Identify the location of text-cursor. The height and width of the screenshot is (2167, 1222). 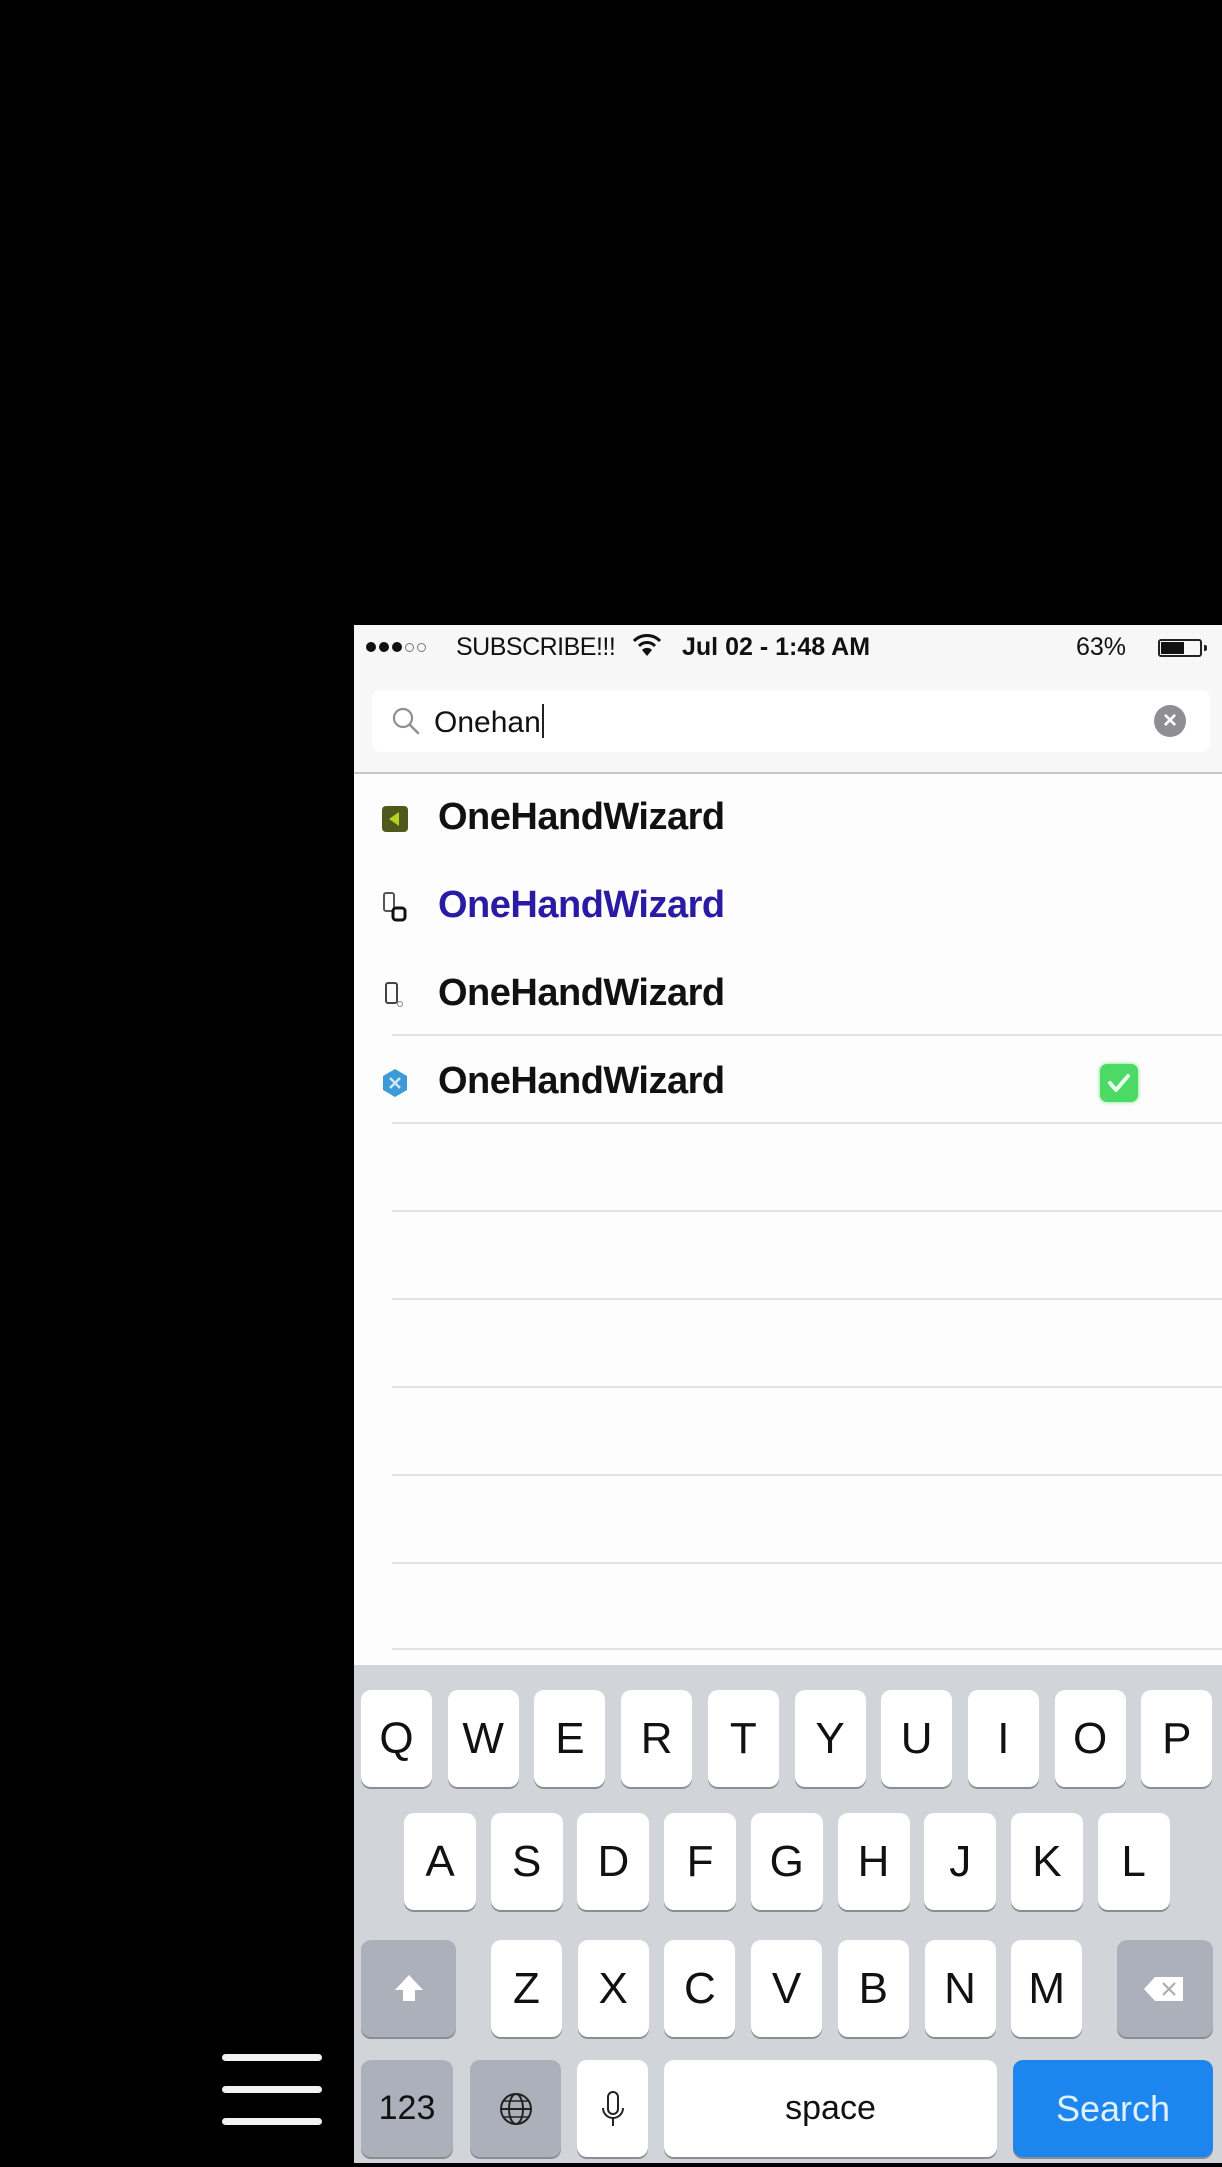
(542, 721).